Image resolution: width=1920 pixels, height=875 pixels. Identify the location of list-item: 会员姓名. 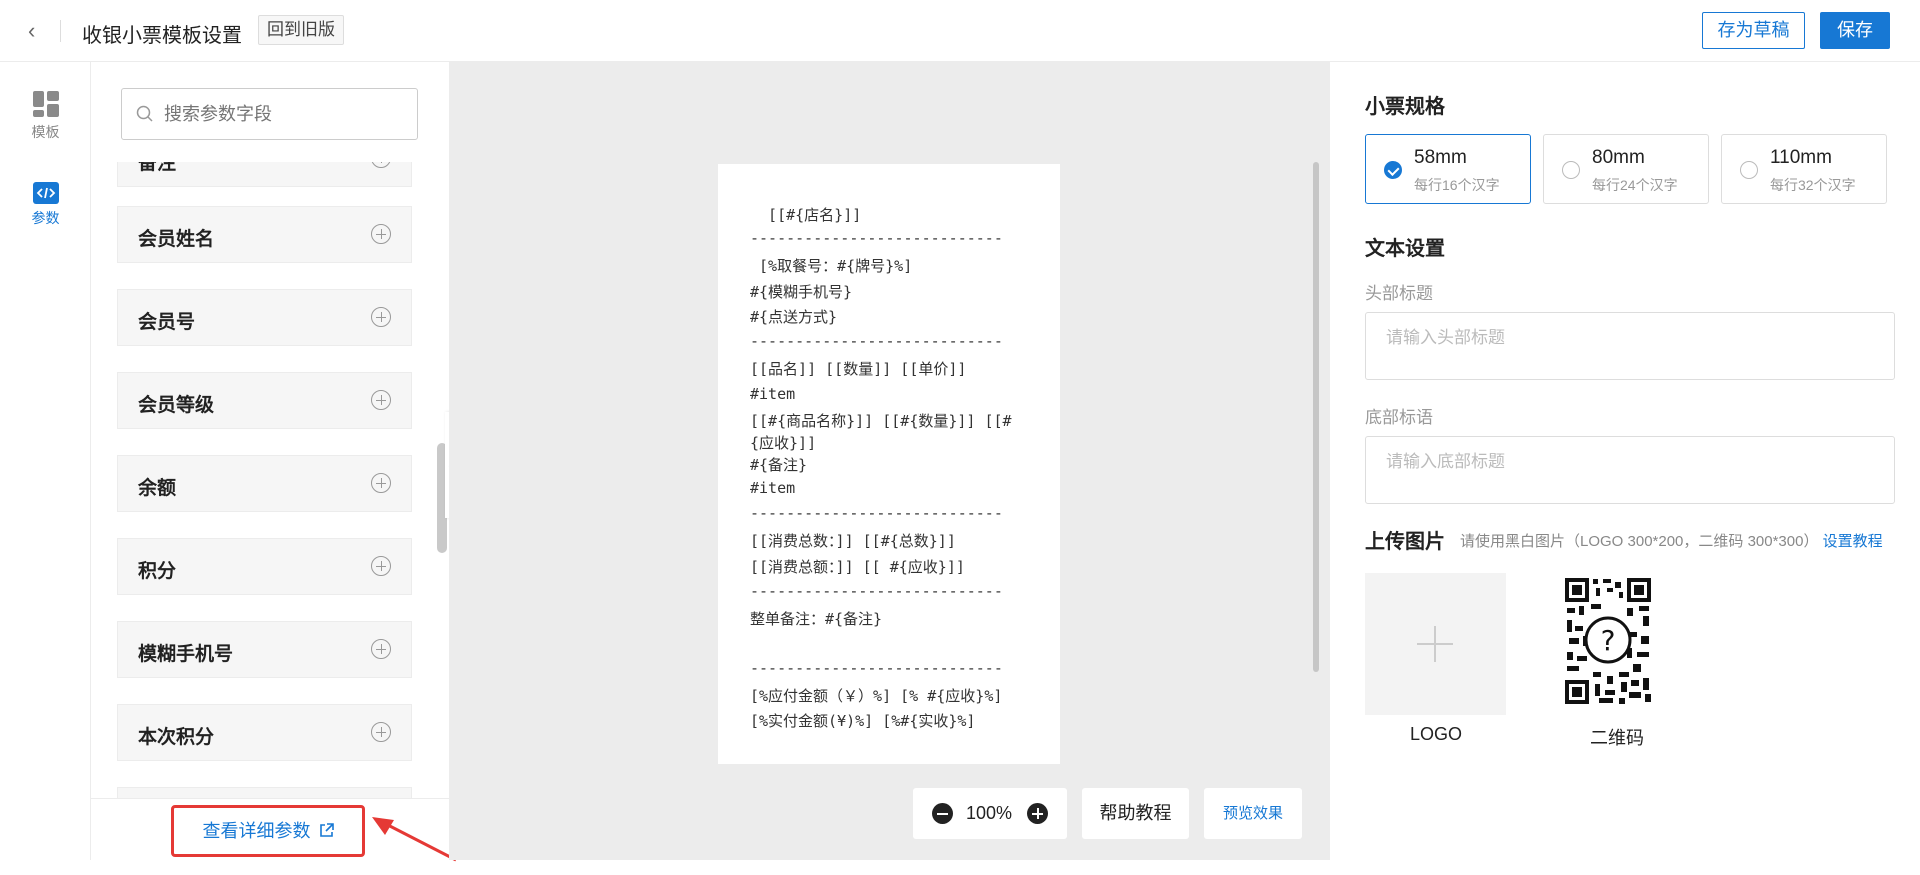
(264, 234).